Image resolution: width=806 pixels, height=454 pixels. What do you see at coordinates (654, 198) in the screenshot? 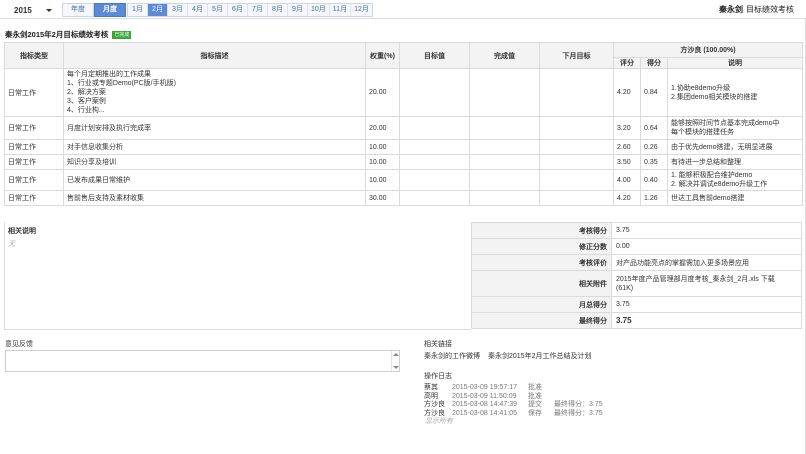
I see `row-score: 1.26` at bounding box center [654, 198].